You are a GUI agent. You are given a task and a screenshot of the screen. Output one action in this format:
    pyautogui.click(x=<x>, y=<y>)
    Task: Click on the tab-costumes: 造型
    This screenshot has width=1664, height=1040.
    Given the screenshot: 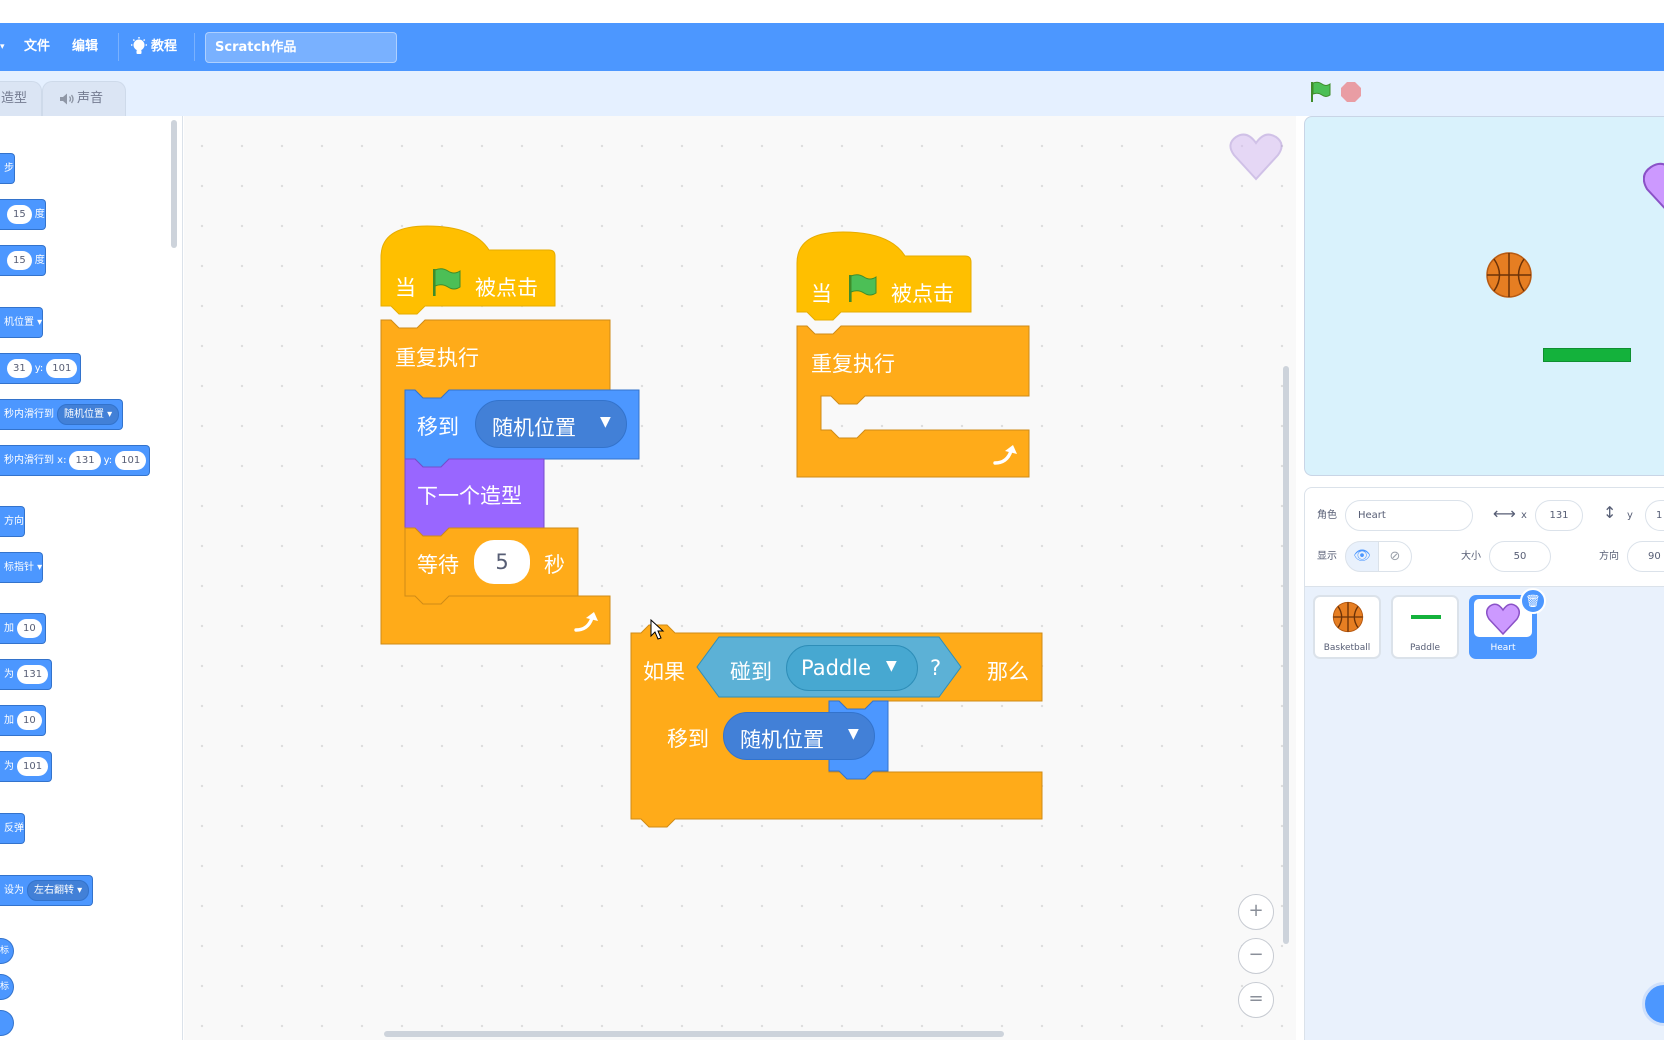 What is the action you would take?
    pyautogui.click(x=21, y=99)
    